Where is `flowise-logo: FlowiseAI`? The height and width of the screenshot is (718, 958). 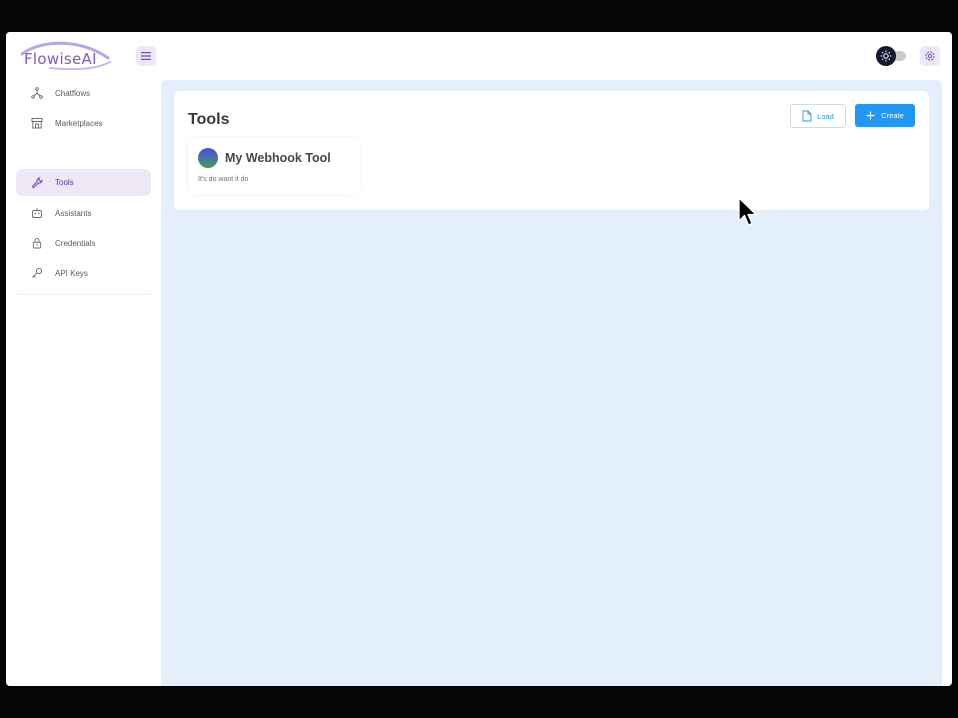 flowise-logo: FlowiseAI is located at coordinates (66, 56).